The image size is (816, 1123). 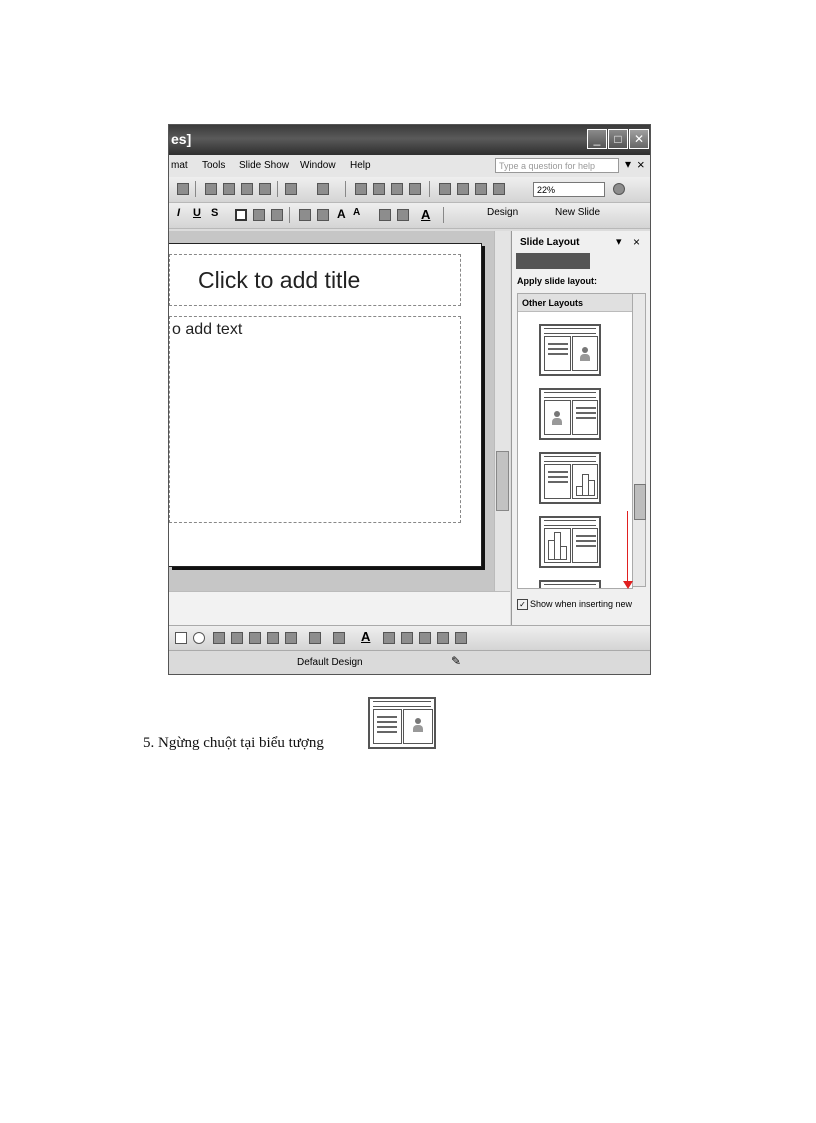 What do you see at coordinates (445, 189) in the screenshot?
I see `expand-all-icon` at bounding box center [445, 189].